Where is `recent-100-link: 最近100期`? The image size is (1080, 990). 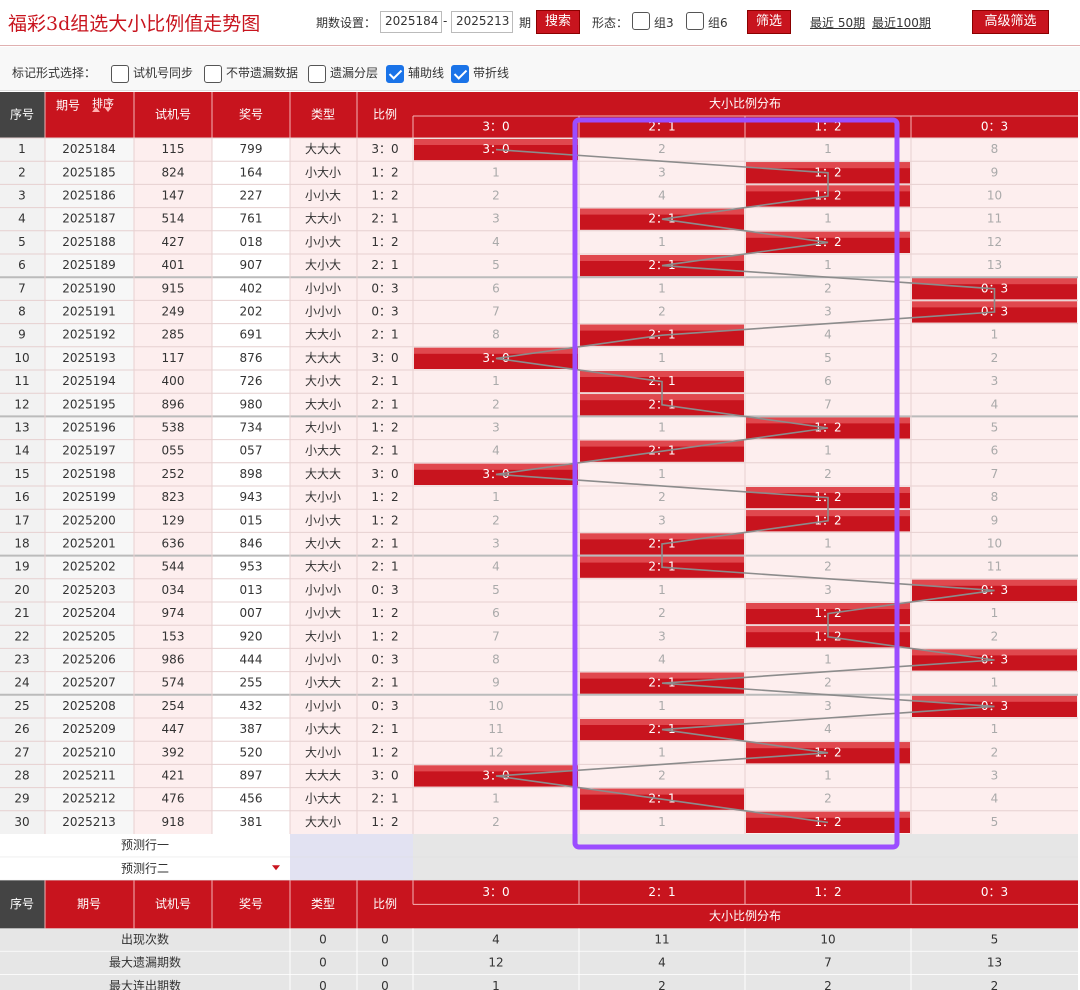 recent-100-link: 最近100期 is located at coordinates (901, 22).